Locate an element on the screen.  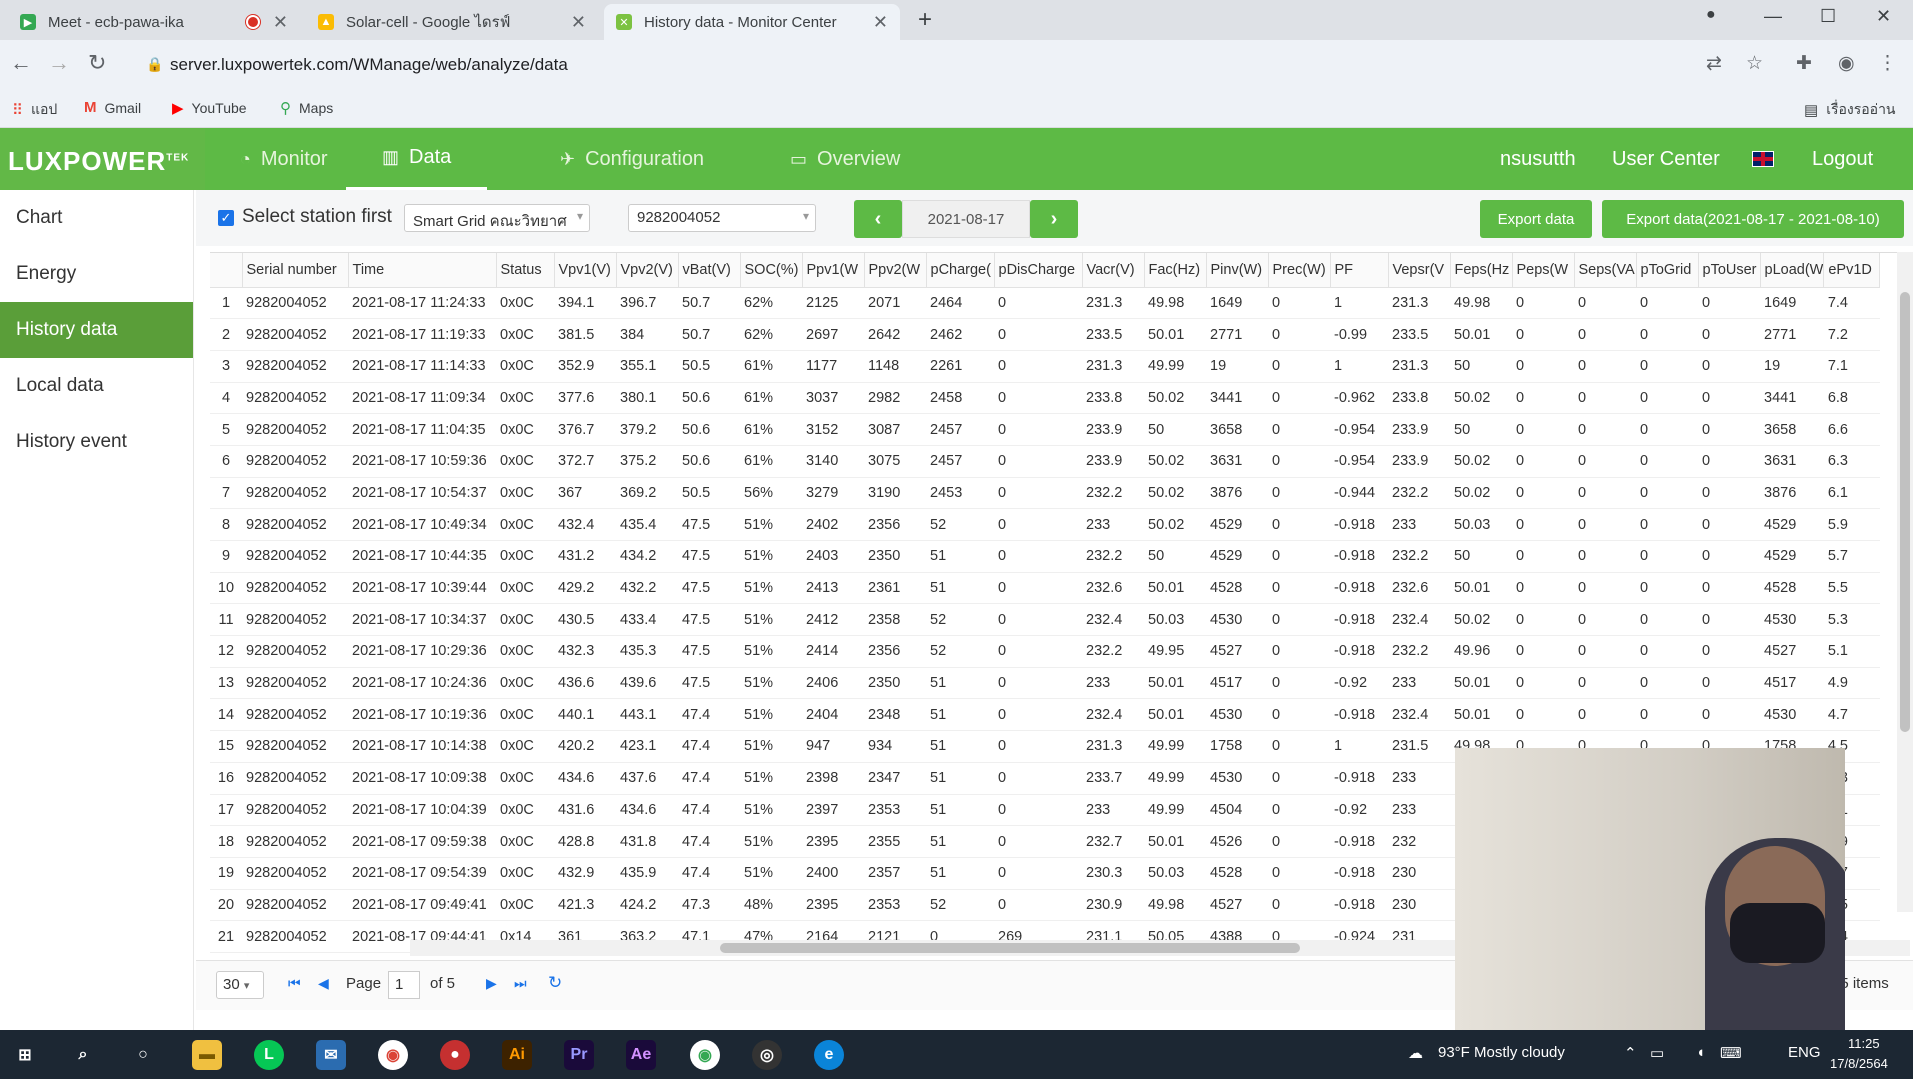
export-range-button: Export data(2021-08-17 - 2021-08-10) is located at coordinates (1753, 219).